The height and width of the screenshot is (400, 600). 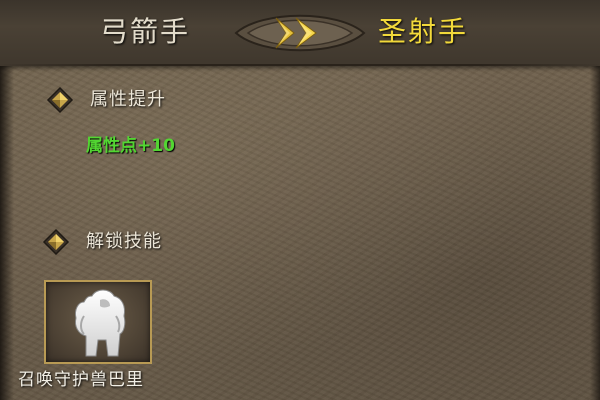 I want to click on current-class-label: 弓箭手, so click(x=145, y=31).